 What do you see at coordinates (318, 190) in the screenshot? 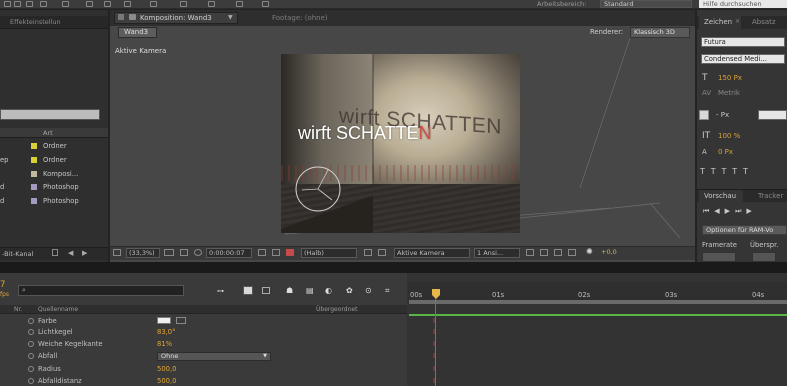
I see `light-gizmo` at bounding box center [318, 190].